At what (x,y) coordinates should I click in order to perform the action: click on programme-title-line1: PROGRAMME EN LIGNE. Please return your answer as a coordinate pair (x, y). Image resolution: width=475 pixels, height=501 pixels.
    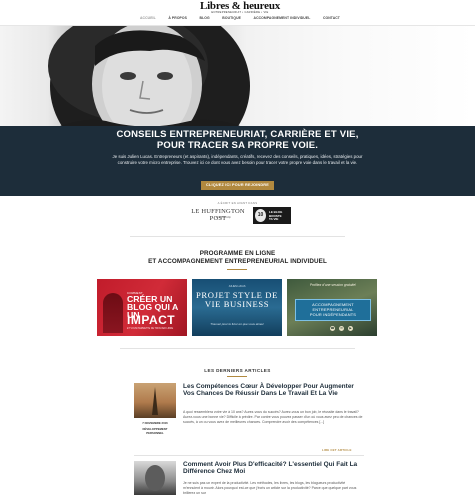
    Looking at the image, I should click on (237, 253).